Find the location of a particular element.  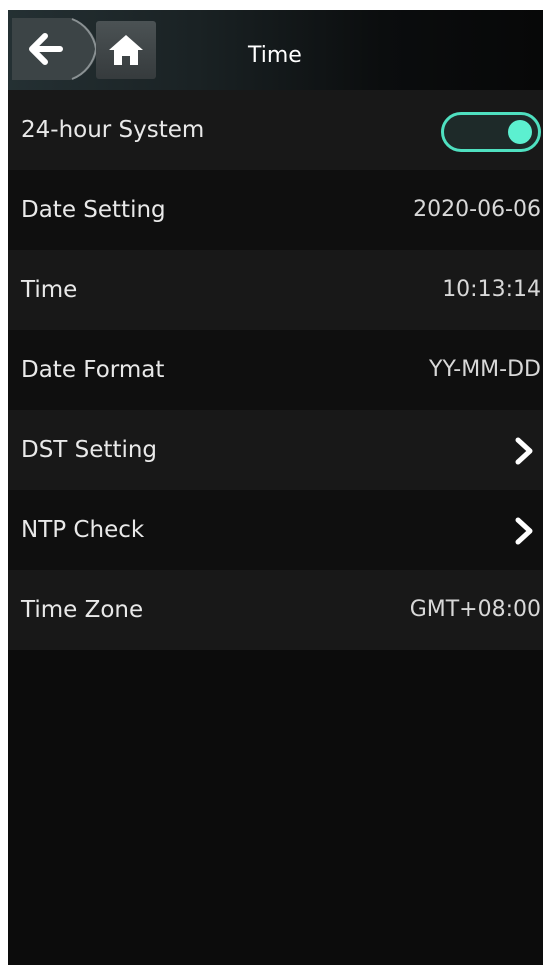

setting-value: 10:13:14 is located at coordinates (491, 289).